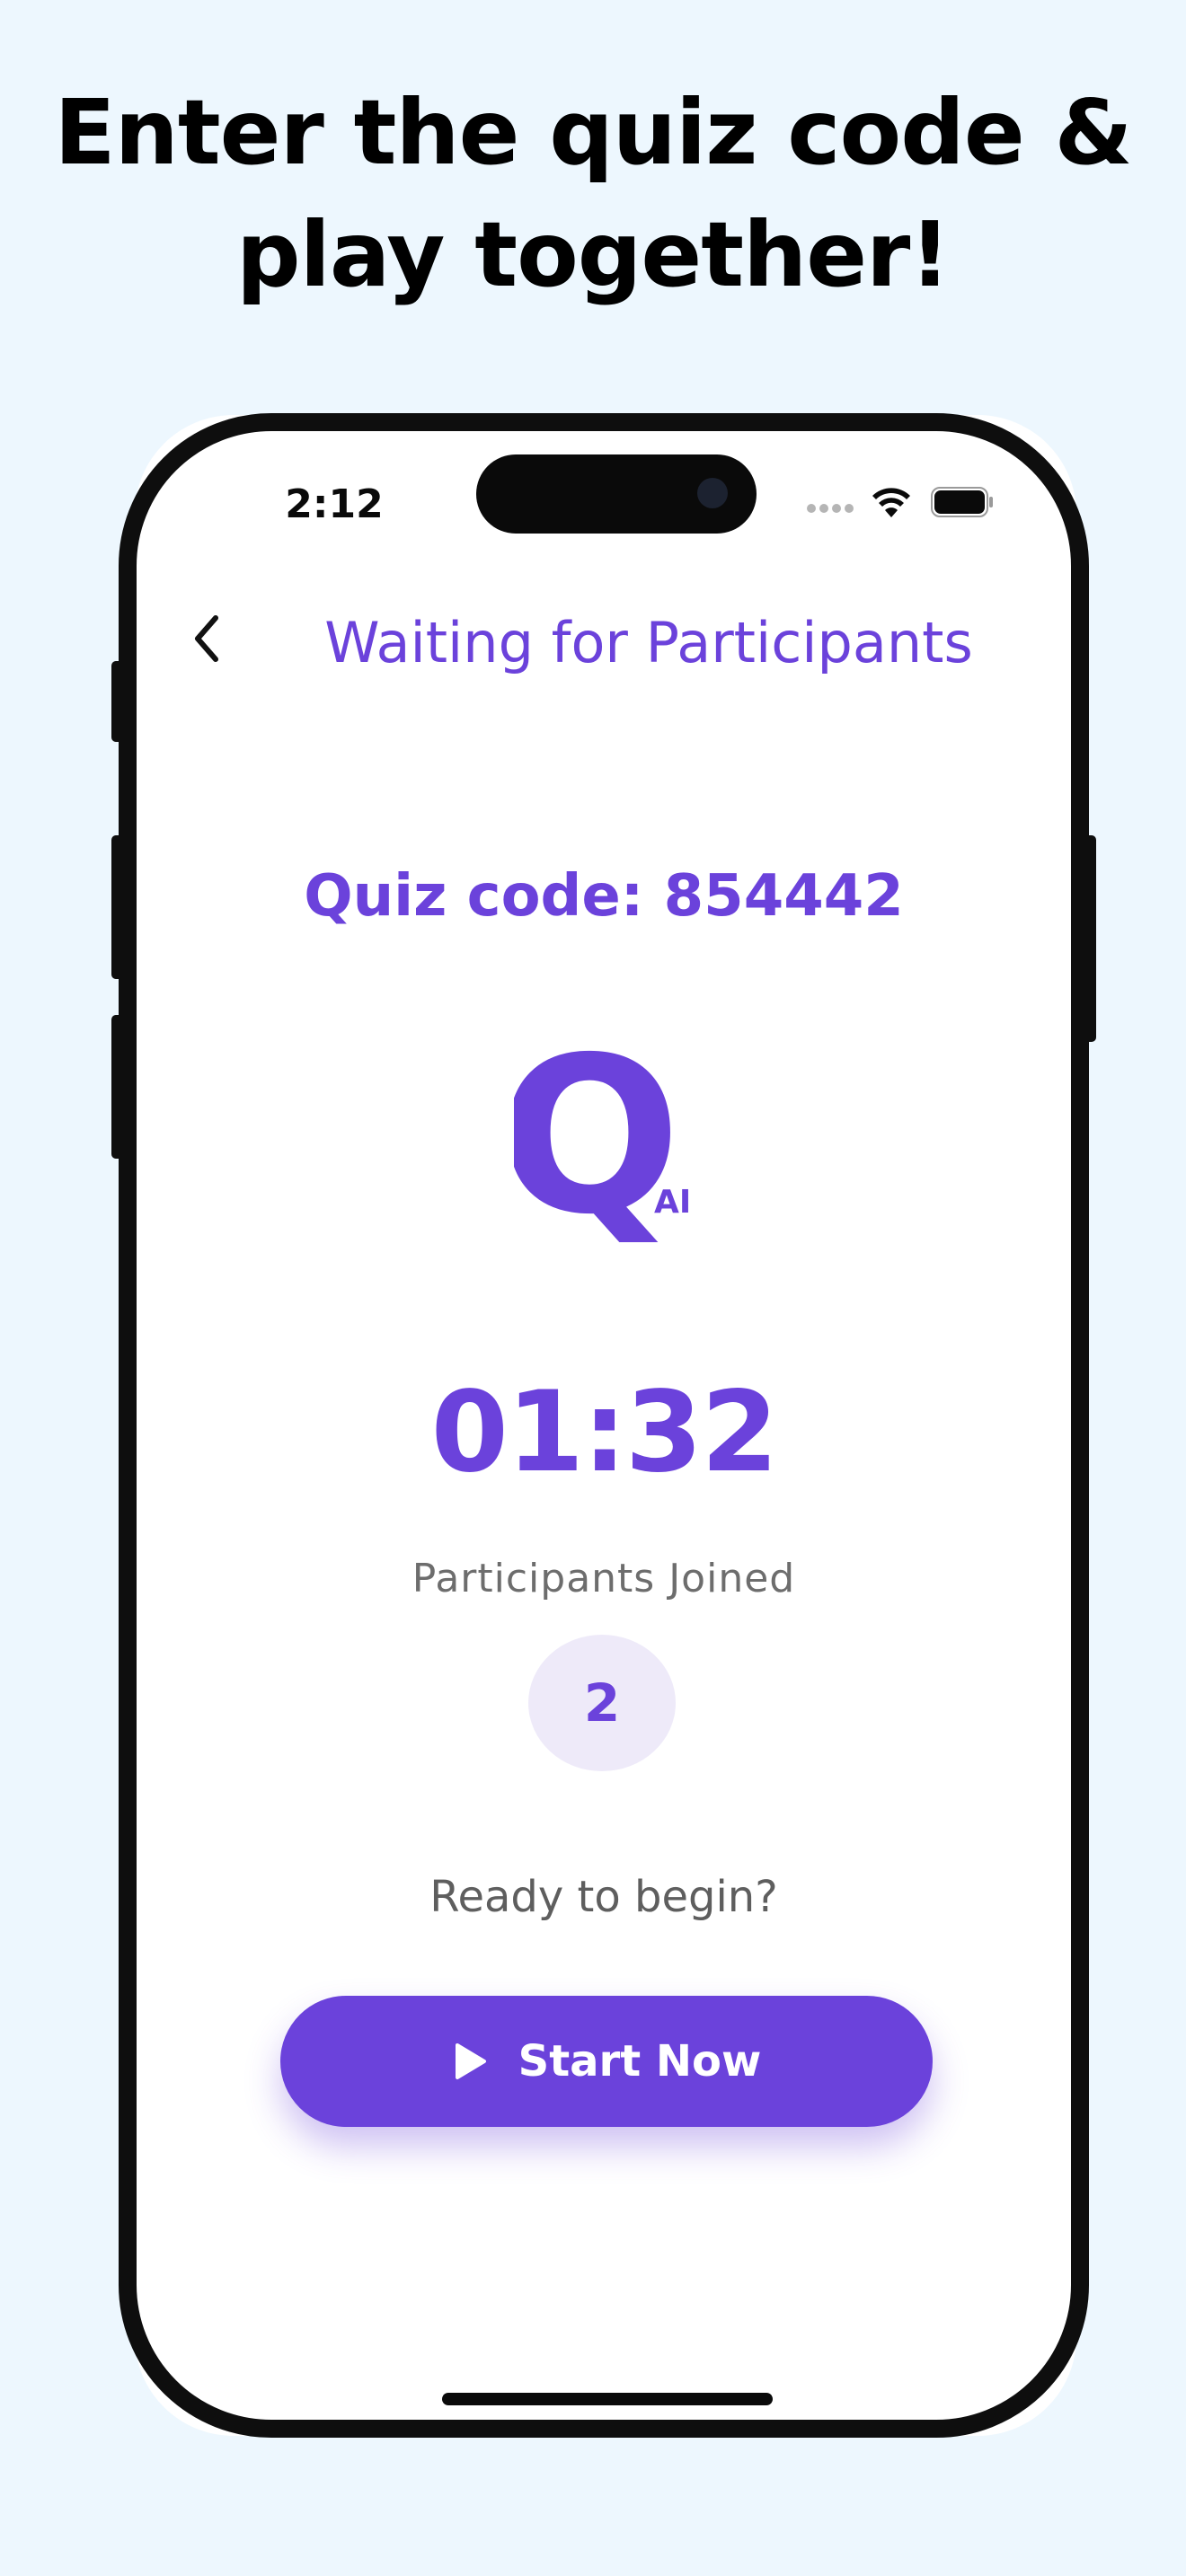 The height and width of the screenshot is (2576, 1186). I want to click on start-now-label: Start Now, so click(640, 2061).